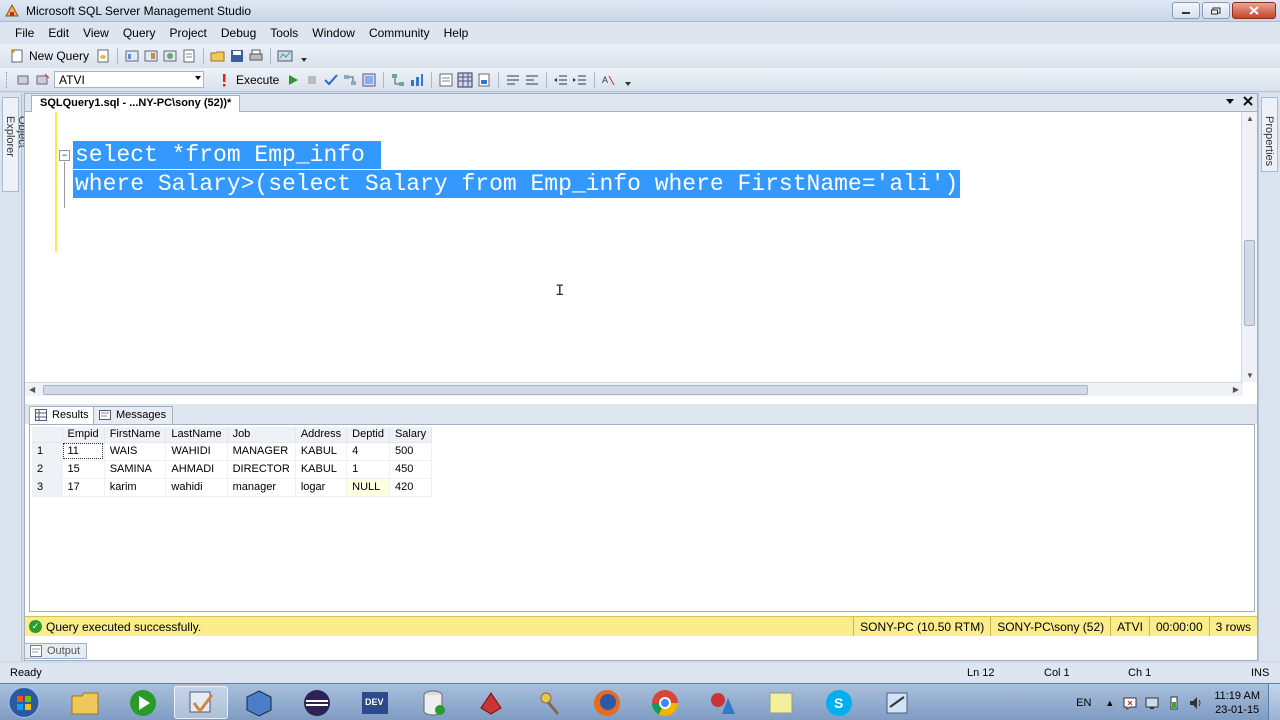 This screenshot has width=1280, height=720. Describe the element at coordinates (580, 80) in the screenshot. I see `increase-indent-icon` at that location.